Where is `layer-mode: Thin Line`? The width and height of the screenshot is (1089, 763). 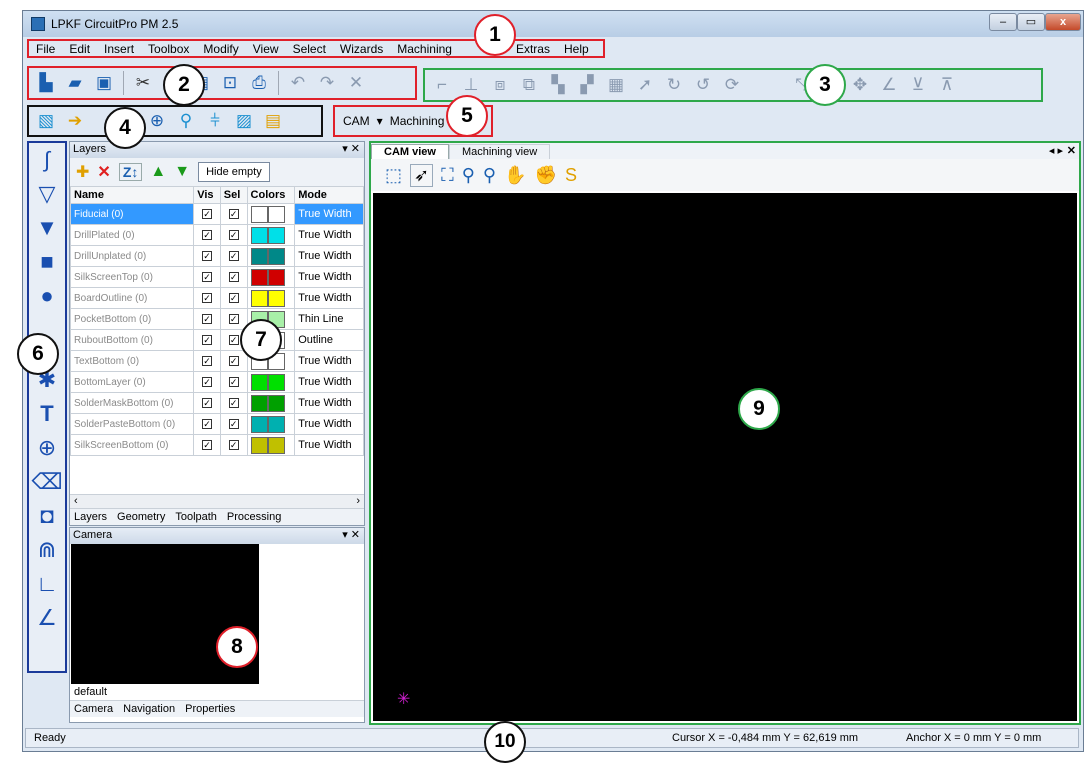
layer-mode: Thin Line is located at coordinates (329, 319).